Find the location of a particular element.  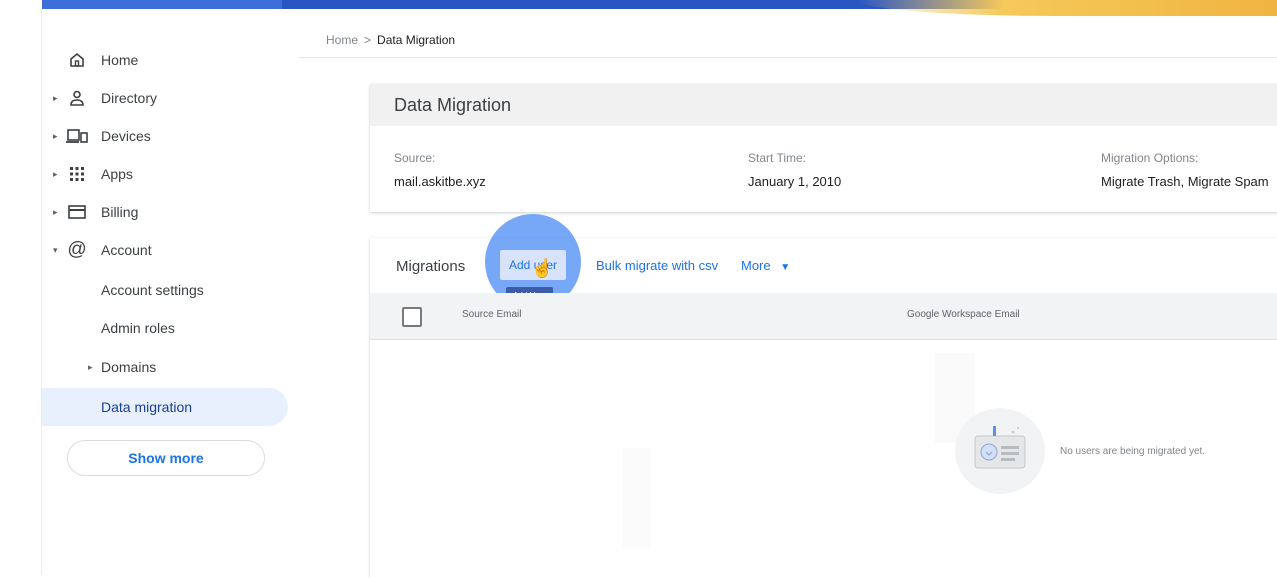

sidebar-item-devices: ▸ Devices is located at coordinates (165, 136).